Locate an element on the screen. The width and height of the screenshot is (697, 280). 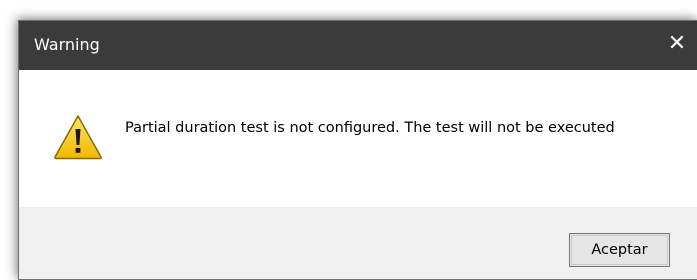
close-button: ✕ is located at coordinates (677, 45).